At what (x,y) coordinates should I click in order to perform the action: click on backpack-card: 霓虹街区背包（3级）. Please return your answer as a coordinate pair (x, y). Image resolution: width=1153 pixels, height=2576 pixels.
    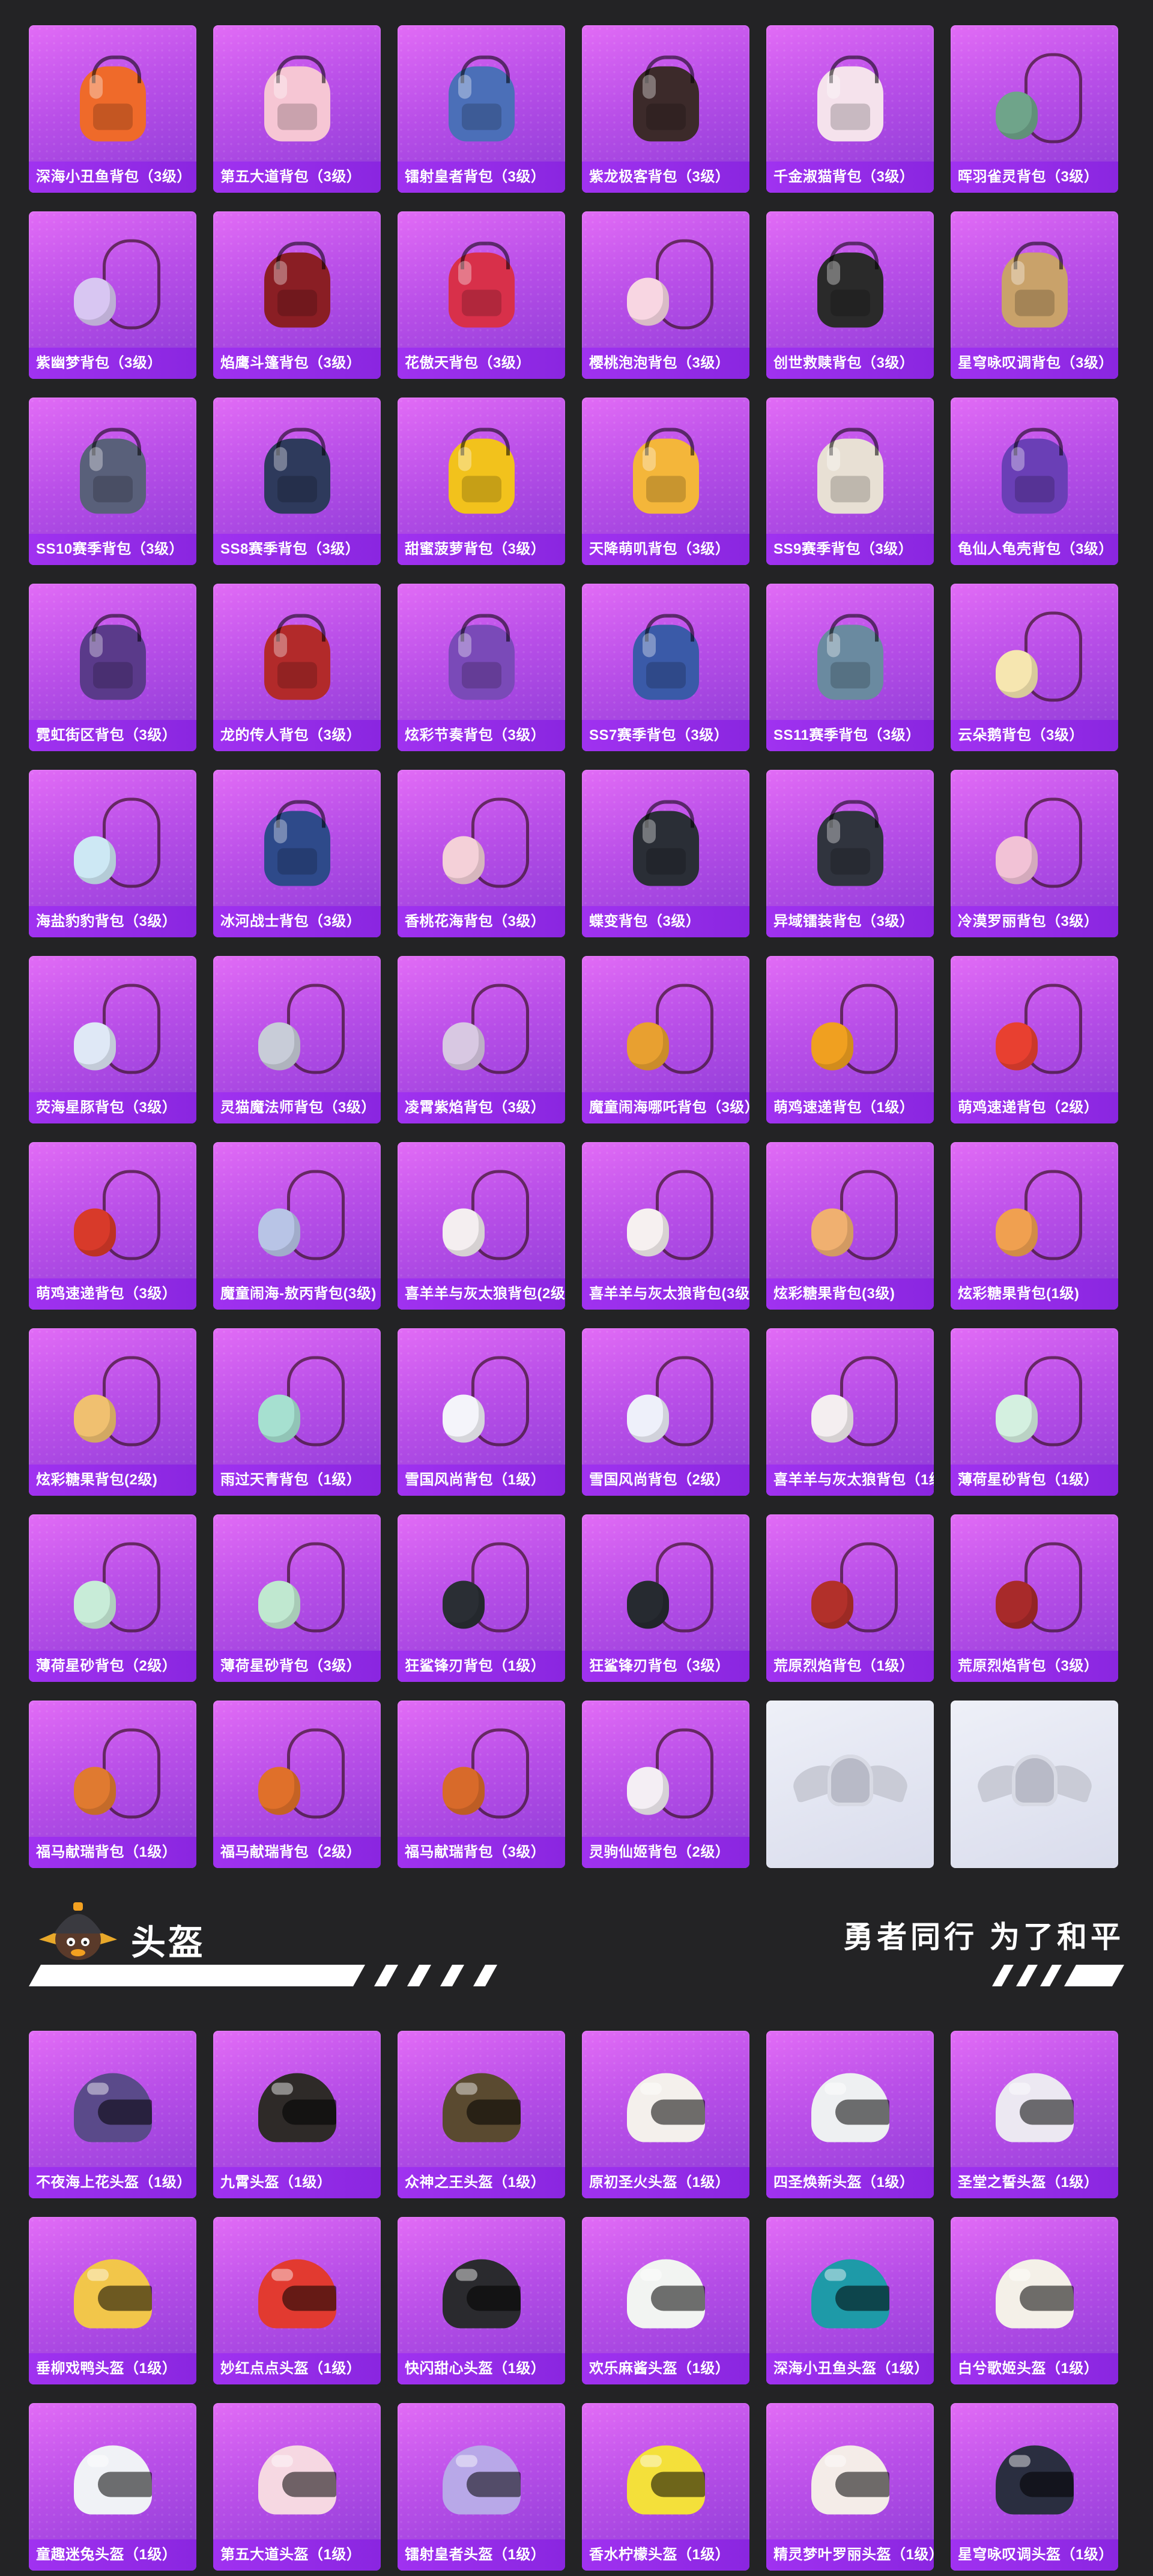
    Looking at the image, I should click on (112, 667).